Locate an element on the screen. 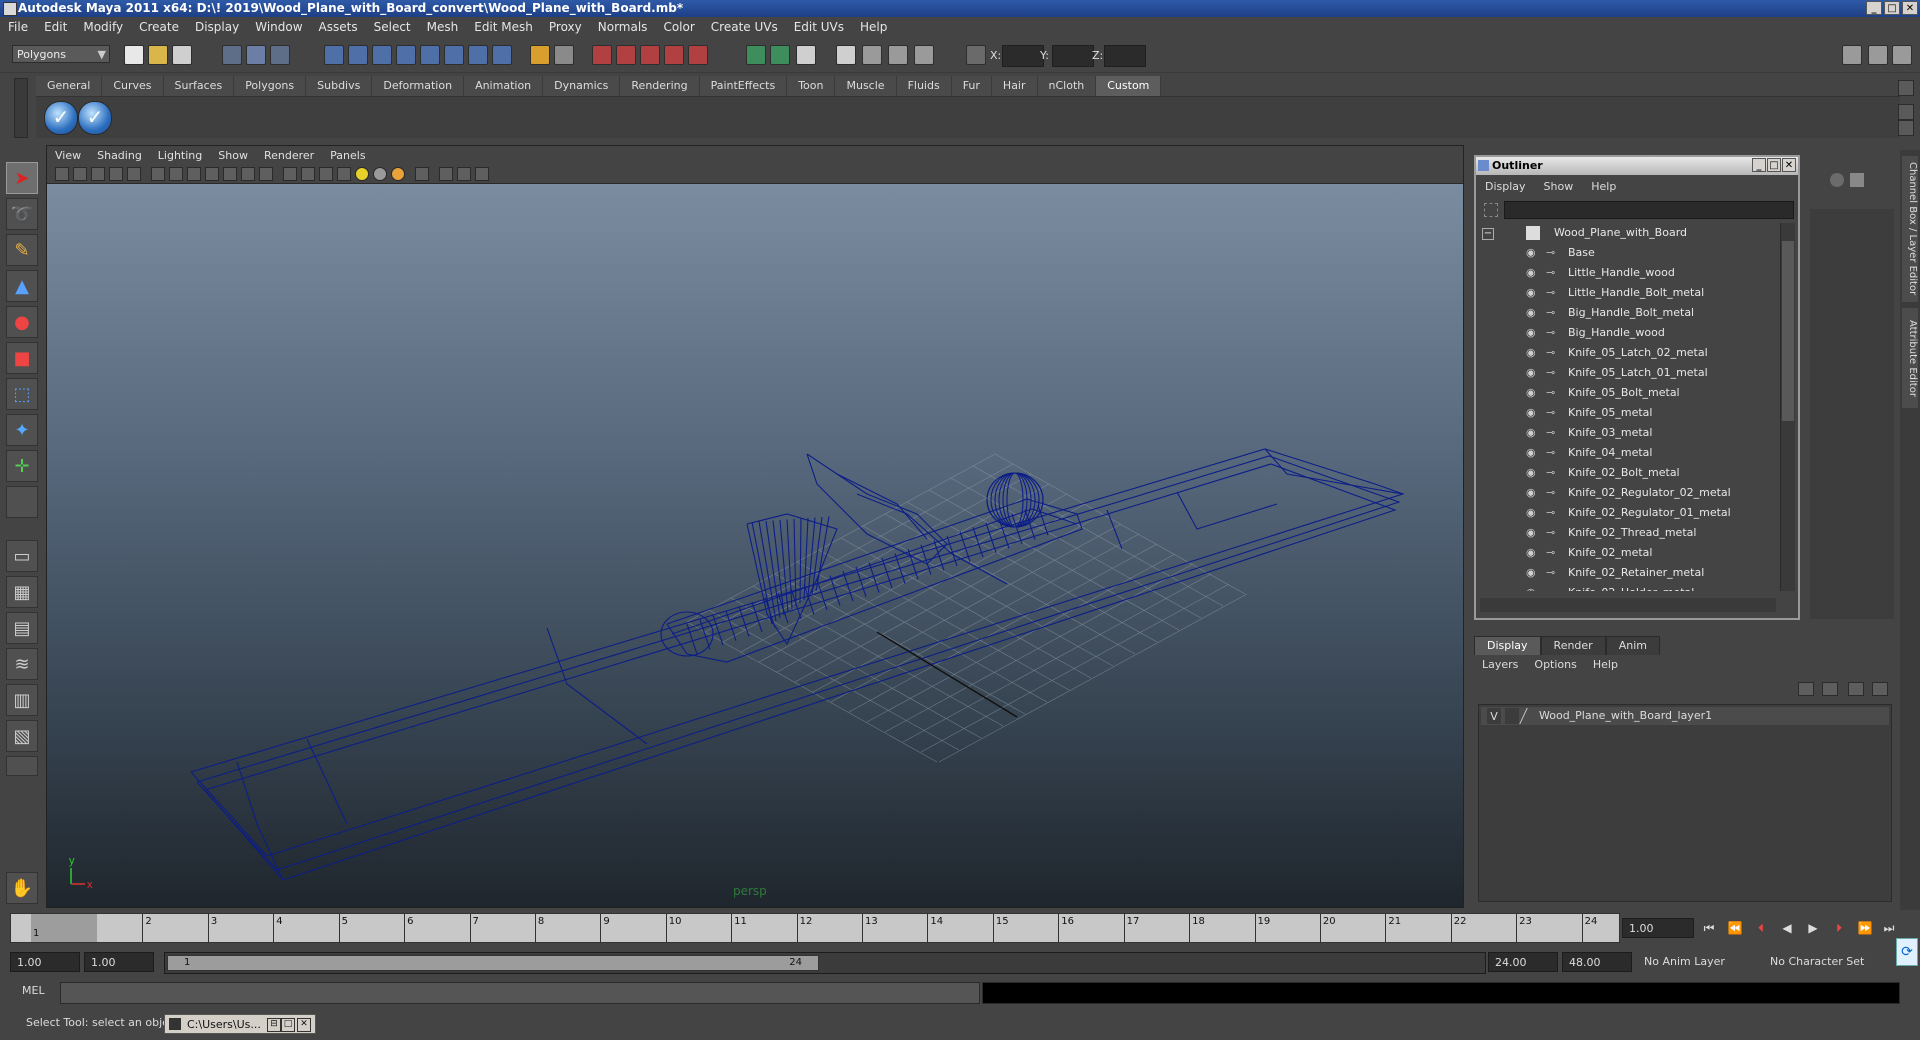  soft-modification-tool: ✦ is located at coordinates (22, 430).